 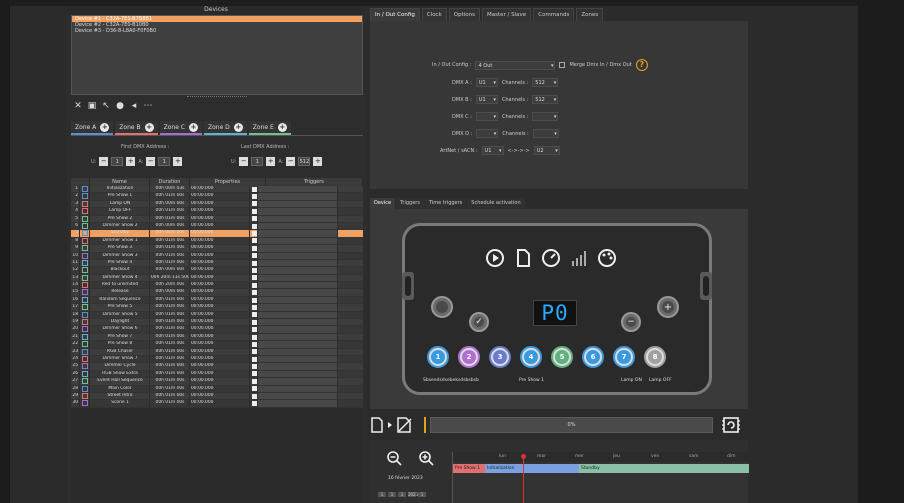 I want to click on plus-button: +, so click(x=668, y=307).